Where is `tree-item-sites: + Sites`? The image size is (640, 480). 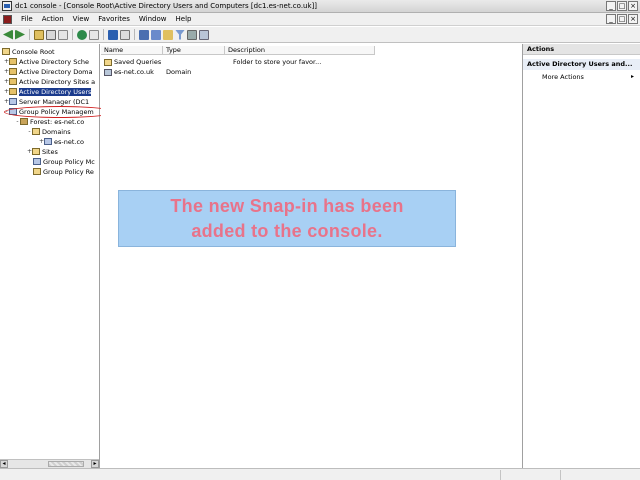 tree-item-sites: + Sites is located at coordinates (42, 151).